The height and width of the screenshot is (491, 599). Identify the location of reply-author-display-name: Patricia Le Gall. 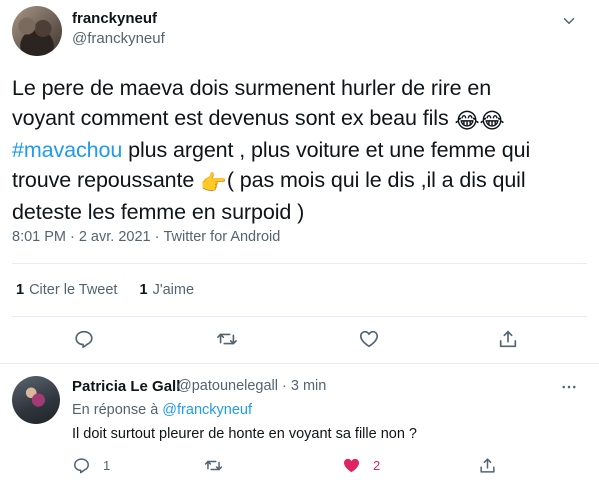
(126, 386).